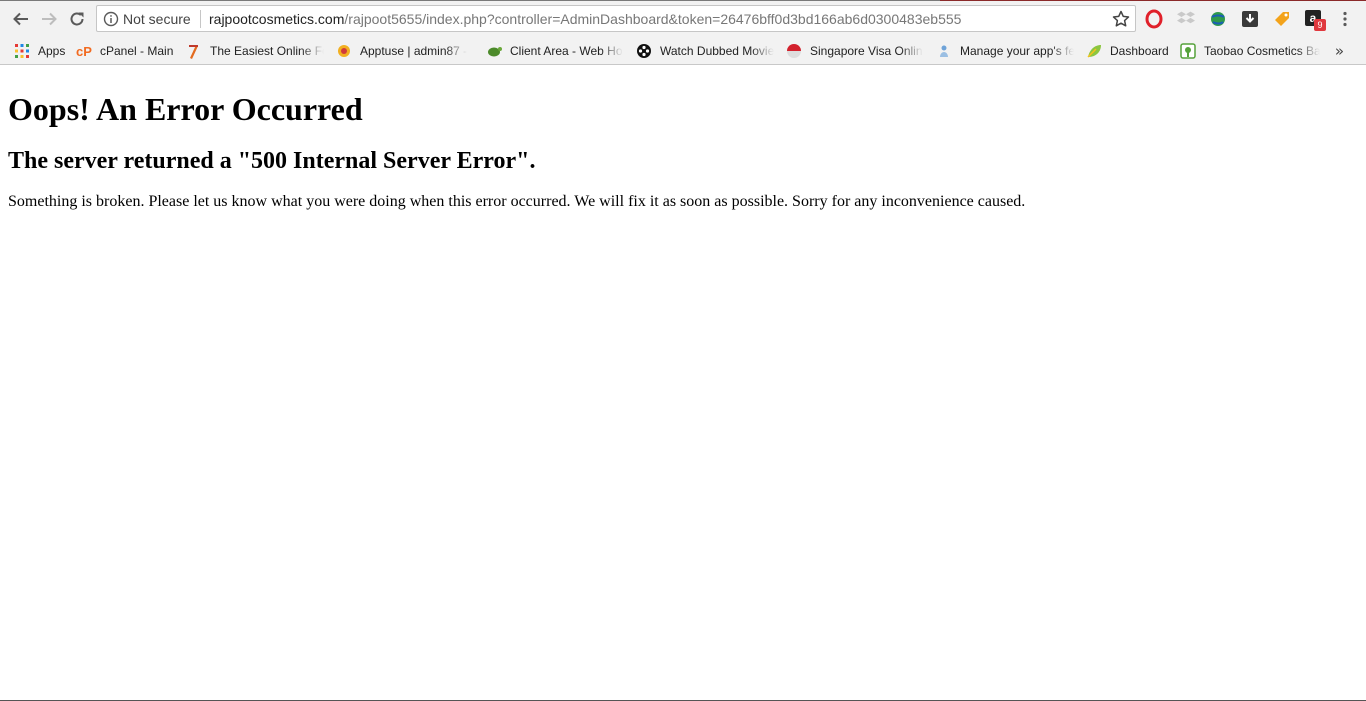 This screenshot has width=1366, height=701. Describe the element at coordinates (1320, 25) in the screenshot. I see `notification-badge: 9` at that location.